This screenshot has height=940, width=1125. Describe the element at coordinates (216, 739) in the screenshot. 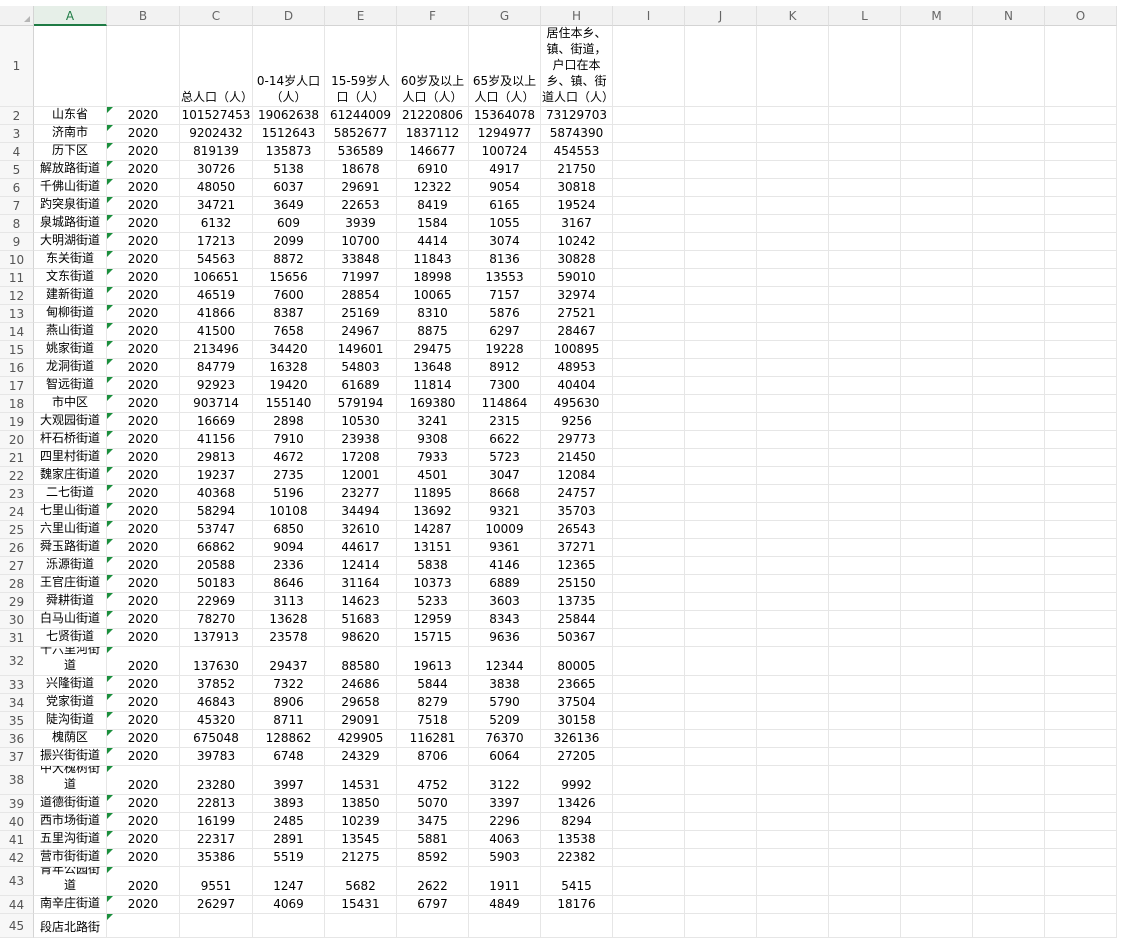

I see `data-cell: 675048` at that location.